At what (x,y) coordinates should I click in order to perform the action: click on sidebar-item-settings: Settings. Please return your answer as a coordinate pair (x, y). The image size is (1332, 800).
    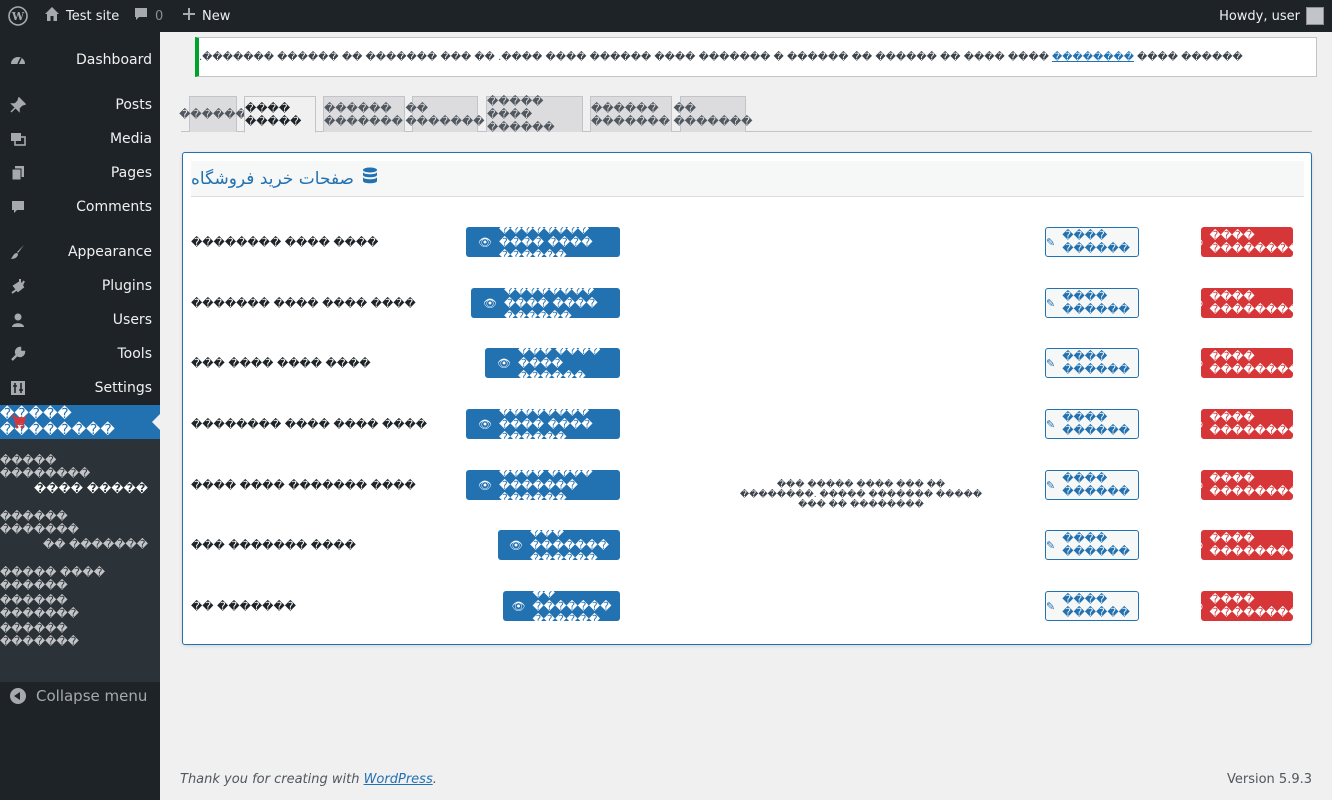
    Looking at the image, I should click on (80, 388).